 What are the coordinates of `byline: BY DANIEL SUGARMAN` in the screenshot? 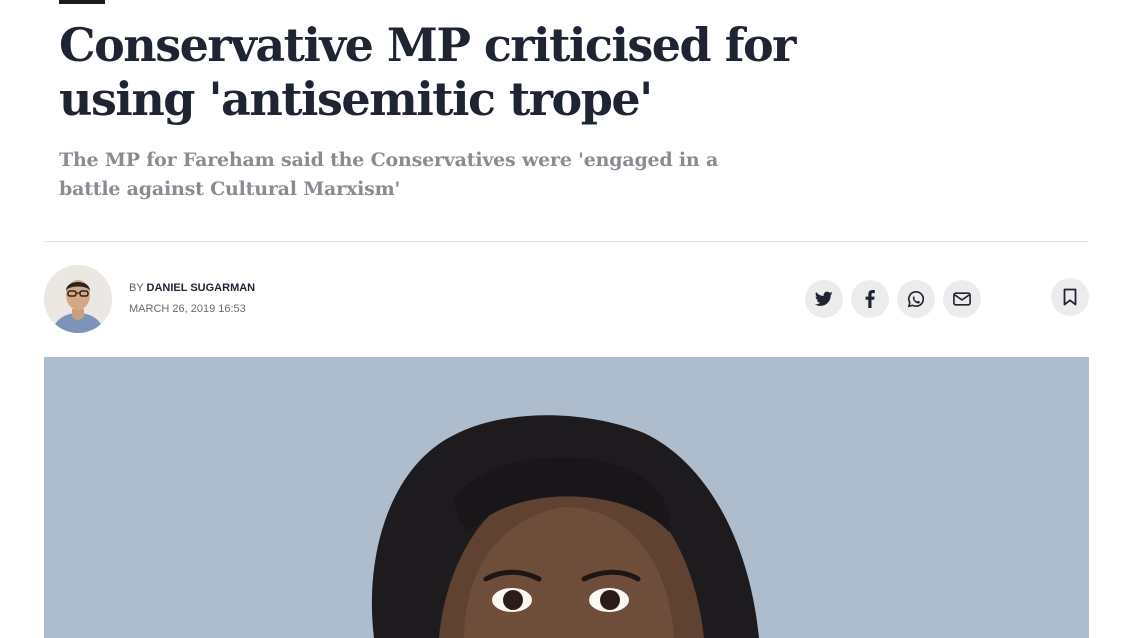 It's located at (192, 288).